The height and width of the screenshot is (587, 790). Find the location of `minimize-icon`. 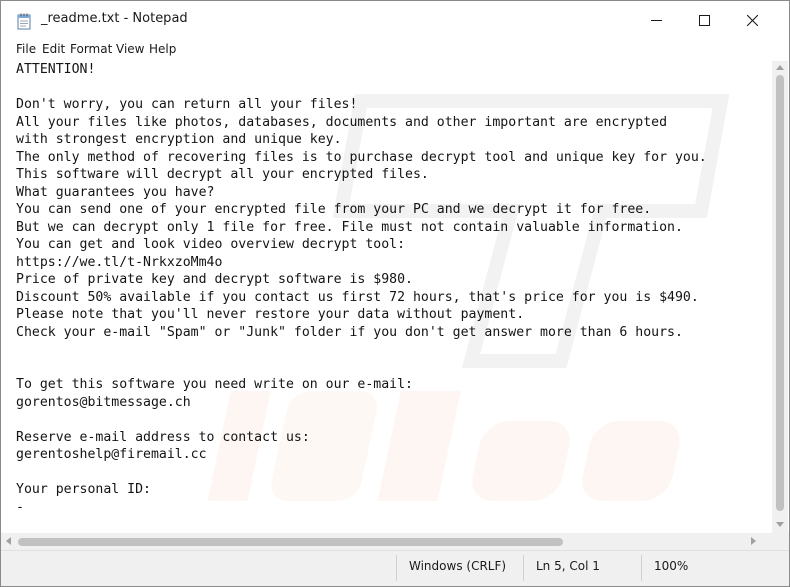

minimize-icon is located at coordinates (656, 20).